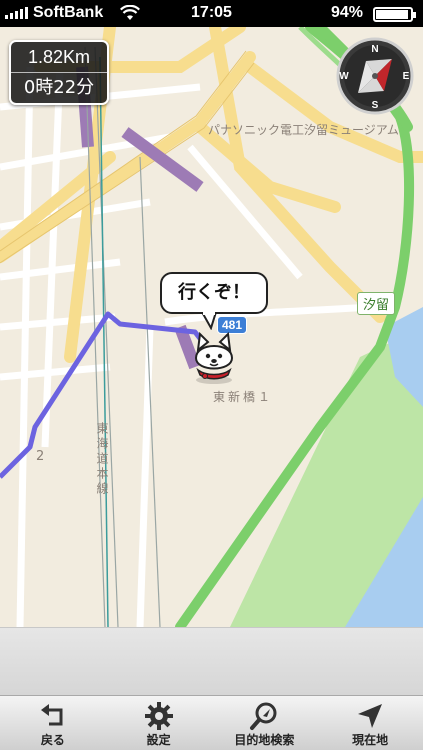  What do you see at coordinates (344, 76) in the screenshot?
I see `compass-w: W` at bounding box center [344, 76].